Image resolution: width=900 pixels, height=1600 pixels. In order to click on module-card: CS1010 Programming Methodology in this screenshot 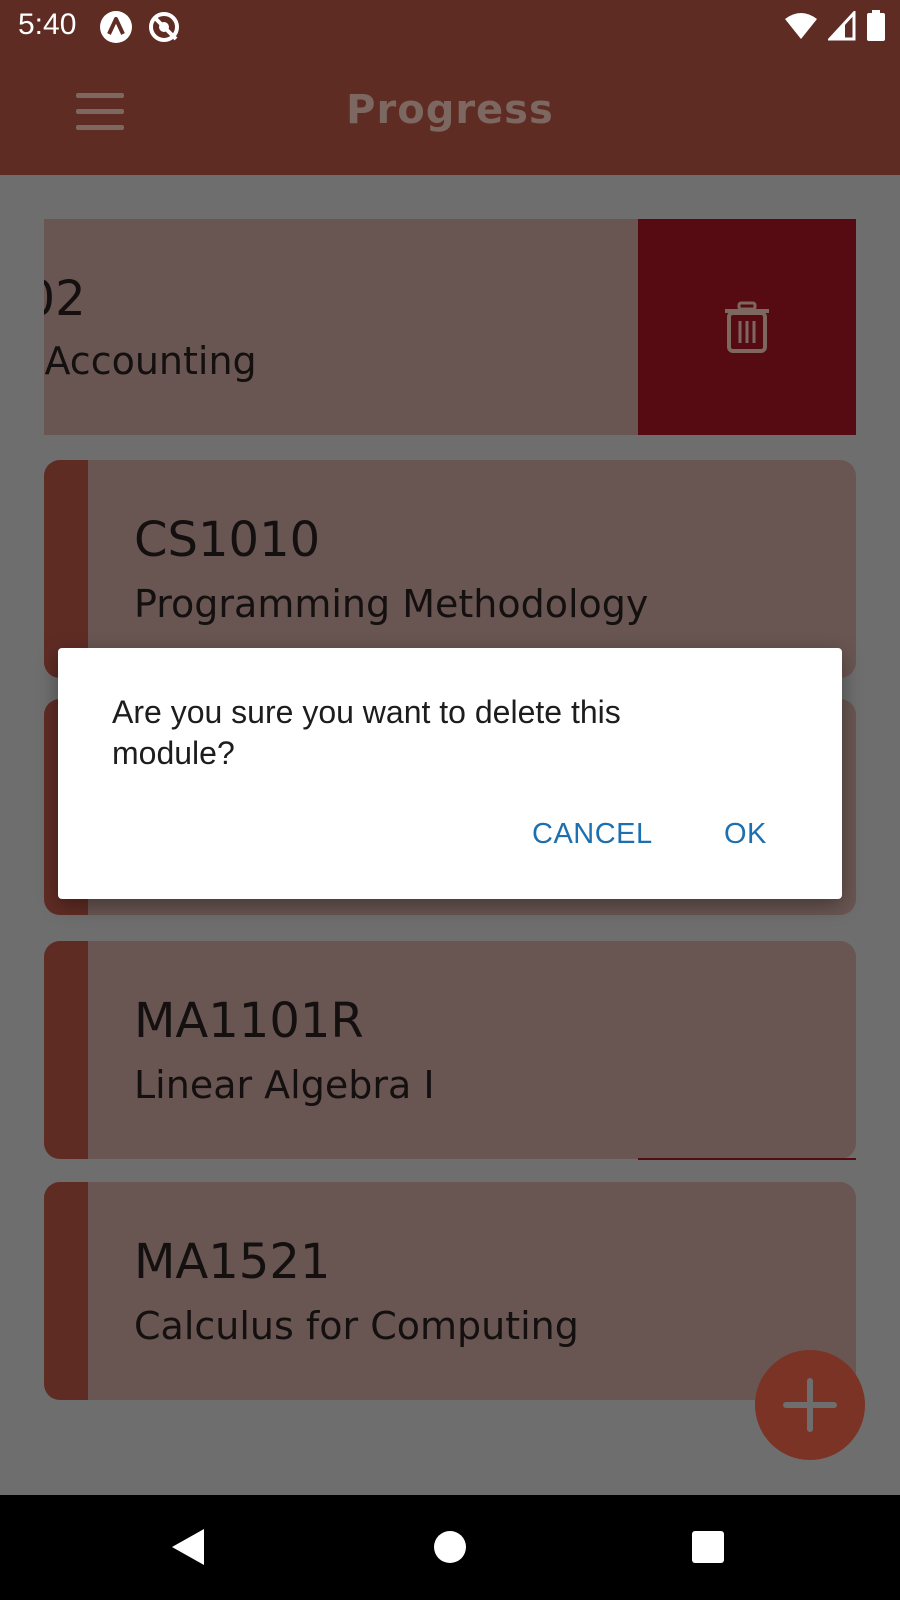, I will do `click(450, 569)`.